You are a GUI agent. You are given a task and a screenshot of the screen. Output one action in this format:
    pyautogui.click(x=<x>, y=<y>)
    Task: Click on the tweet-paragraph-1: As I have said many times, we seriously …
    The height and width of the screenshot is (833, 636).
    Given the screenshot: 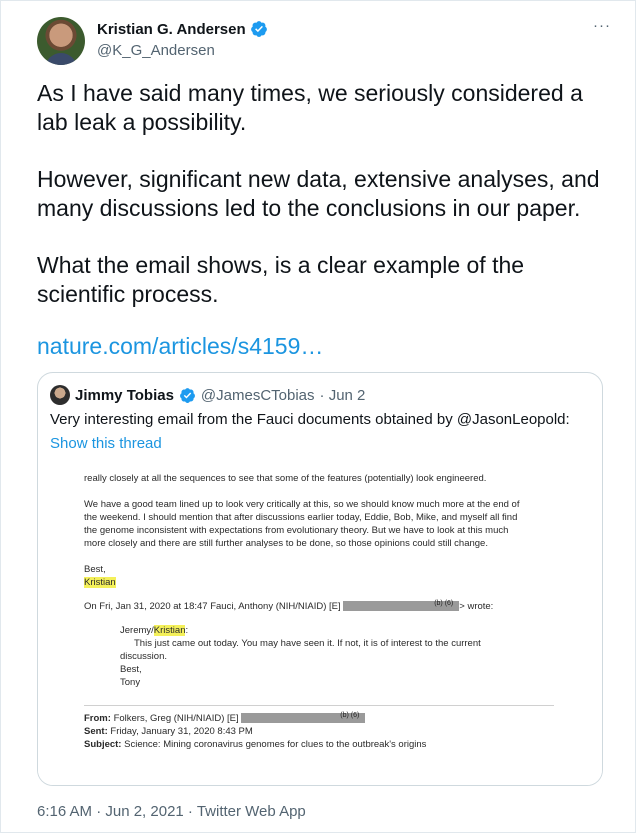 What is the action you would take?
    pyautogui.click(x=310, y=107)
    